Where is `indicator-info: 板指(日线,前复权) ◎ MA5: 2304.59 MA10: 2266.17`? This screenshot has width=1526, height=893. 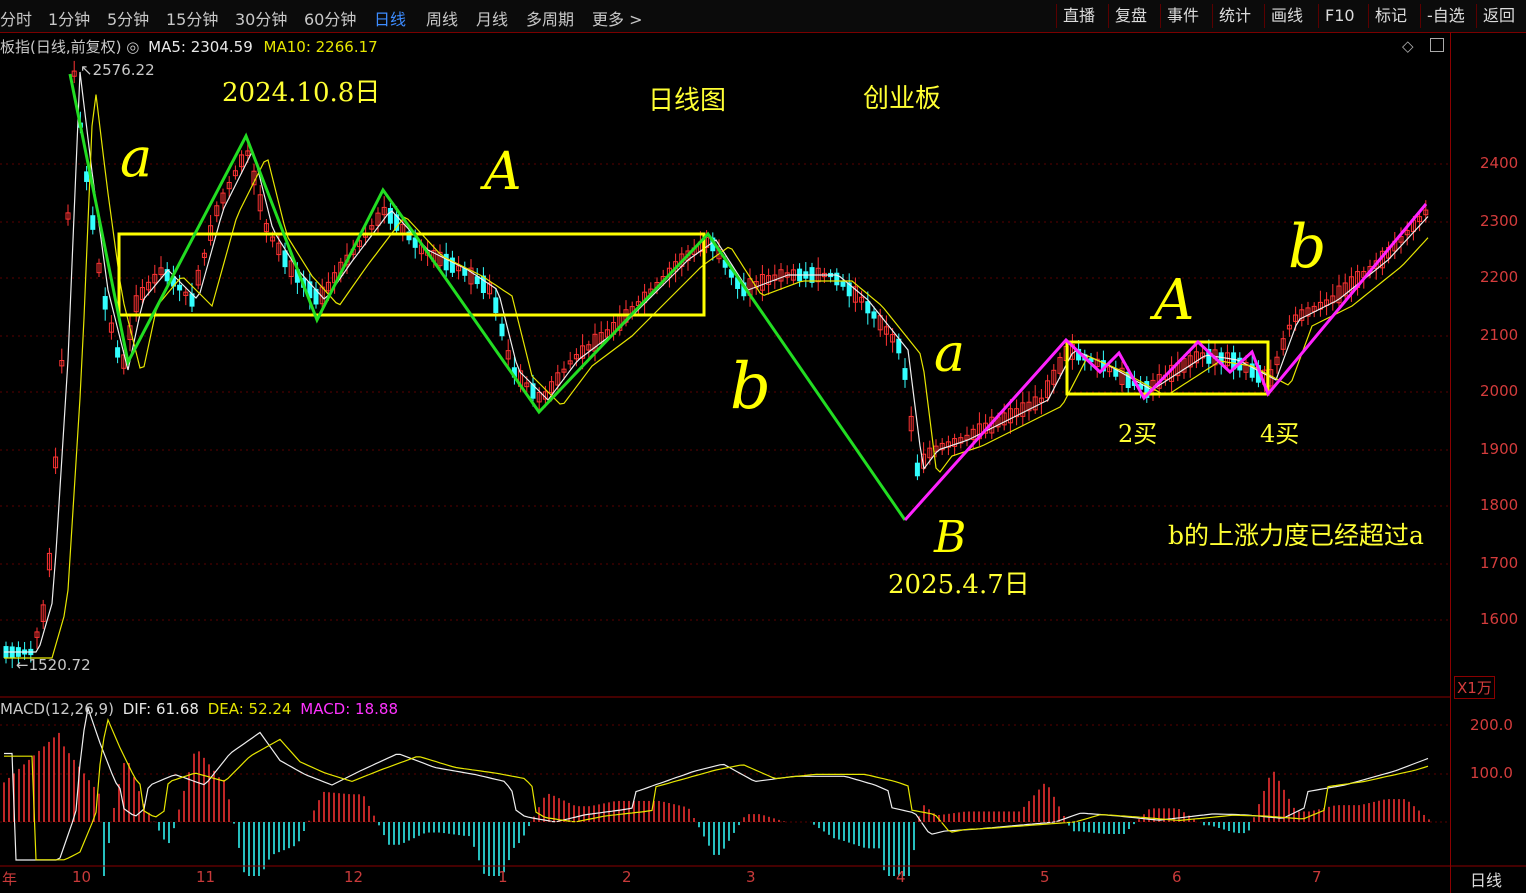 indicator-info: 板指(日线,前复权) ◎ MA5: 2304.59 MA10: 2266.17 is located at coordinates (189, 46).